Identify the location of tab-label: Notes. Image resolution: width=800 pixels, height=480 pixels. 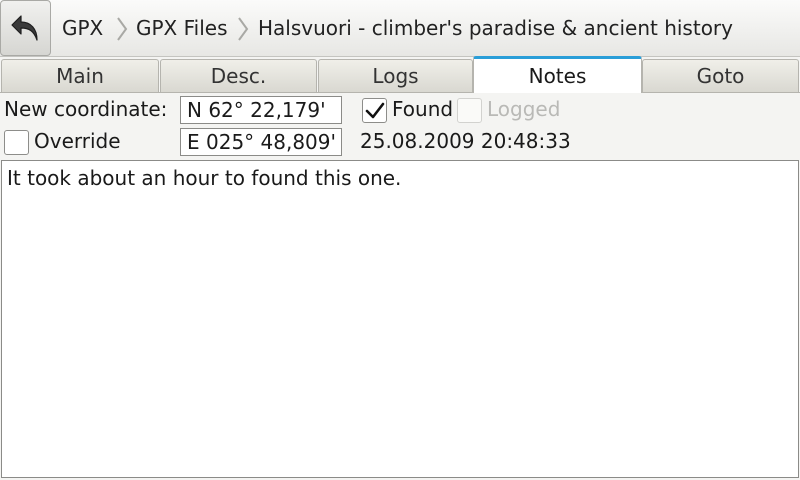
(557, 76).